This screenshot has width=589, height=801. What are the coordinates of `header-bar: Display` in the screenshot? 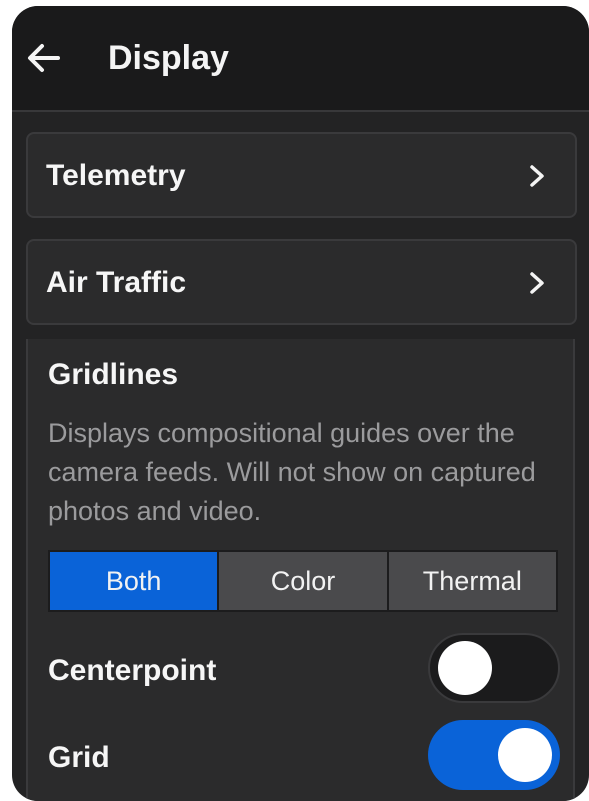 It's located at (300, 59).